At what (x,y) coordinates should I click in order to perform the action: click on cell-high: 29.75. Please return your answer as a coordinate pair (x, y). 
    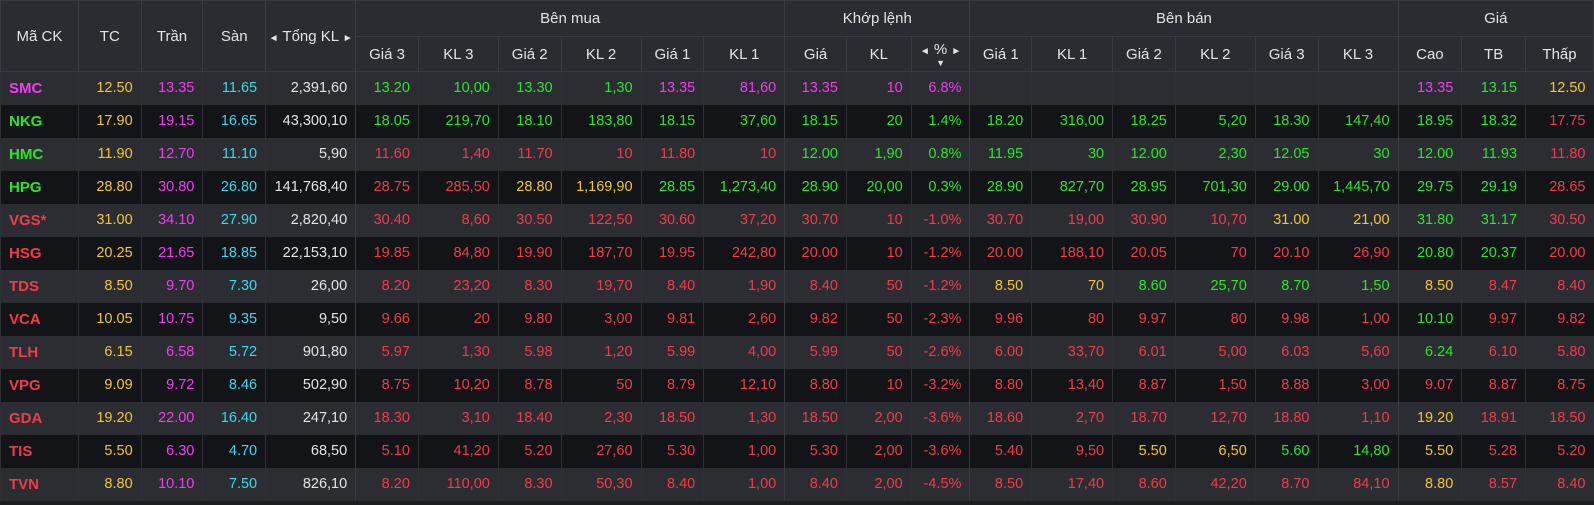
    Looking at the image, I should click on (1429, 187).